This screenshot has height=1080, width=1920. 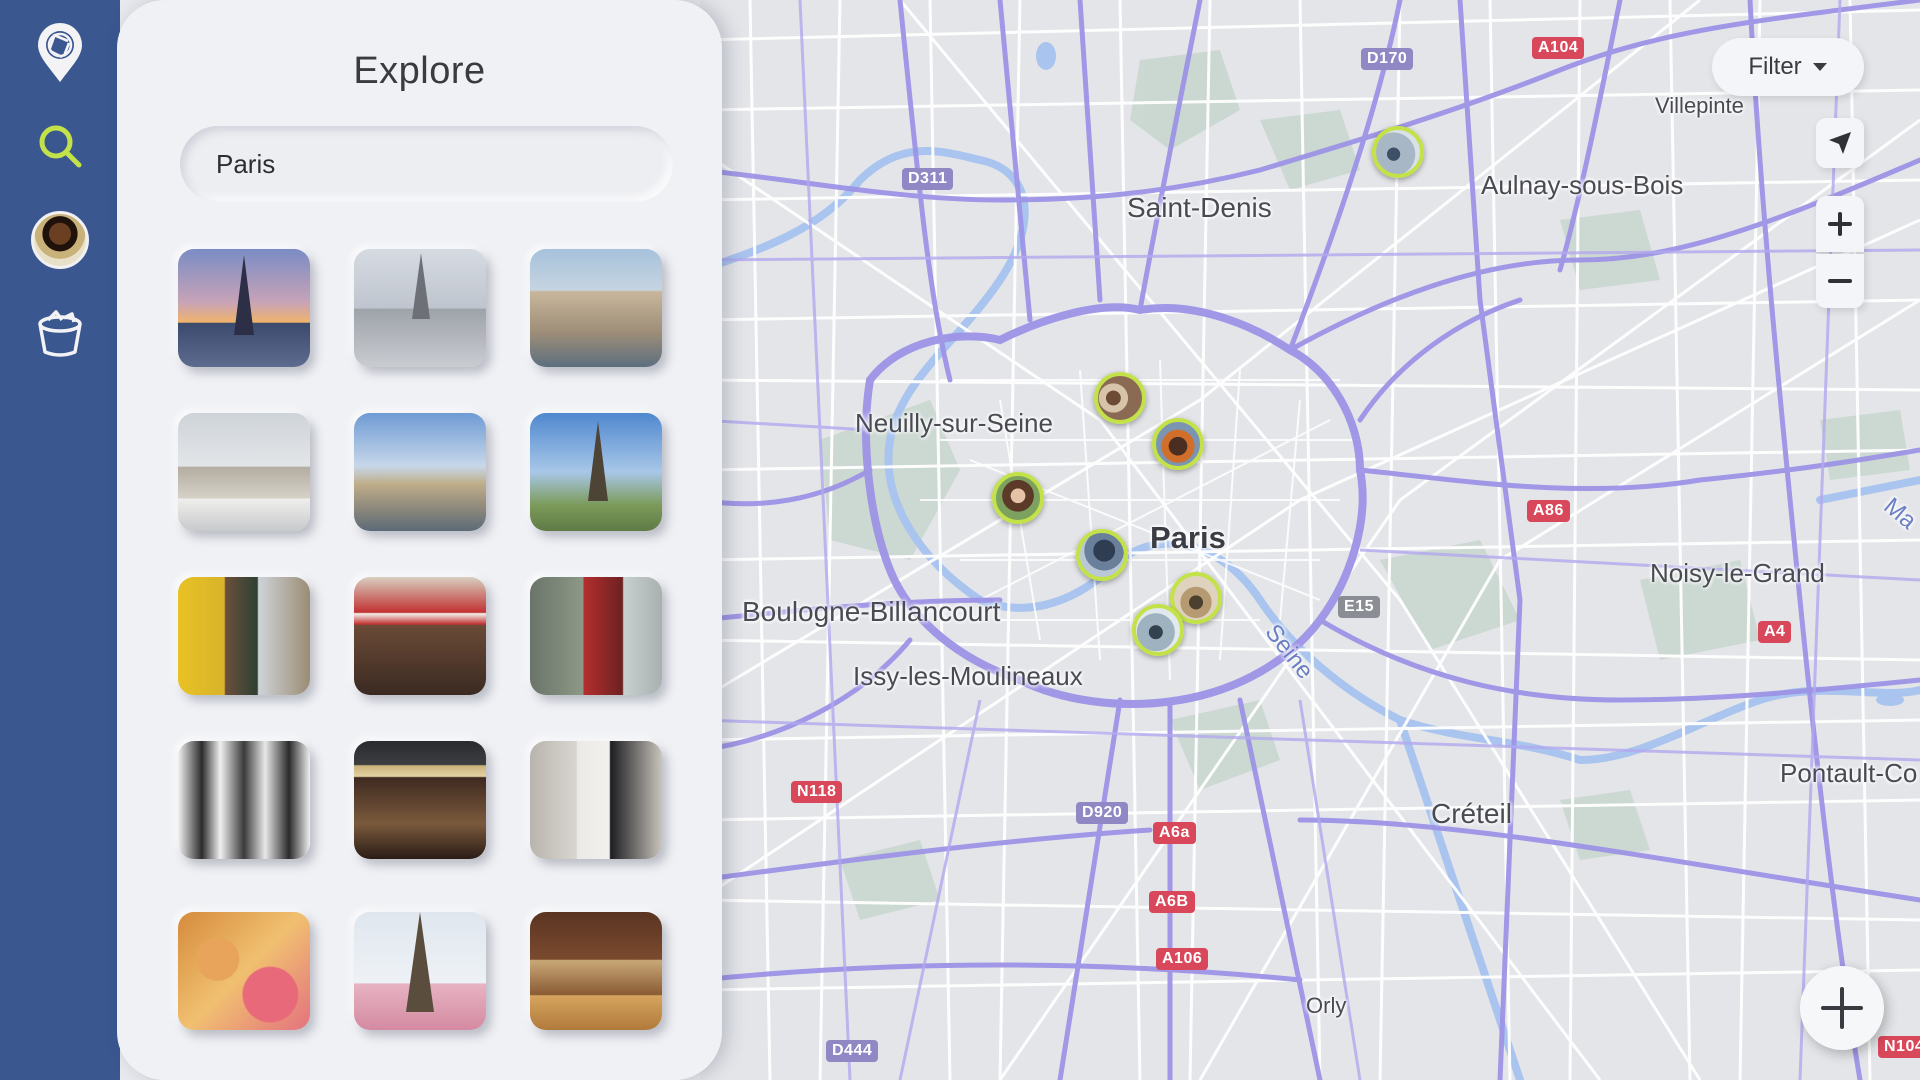 I want to click on add-photo-button, so click(x=1842, y=1008).